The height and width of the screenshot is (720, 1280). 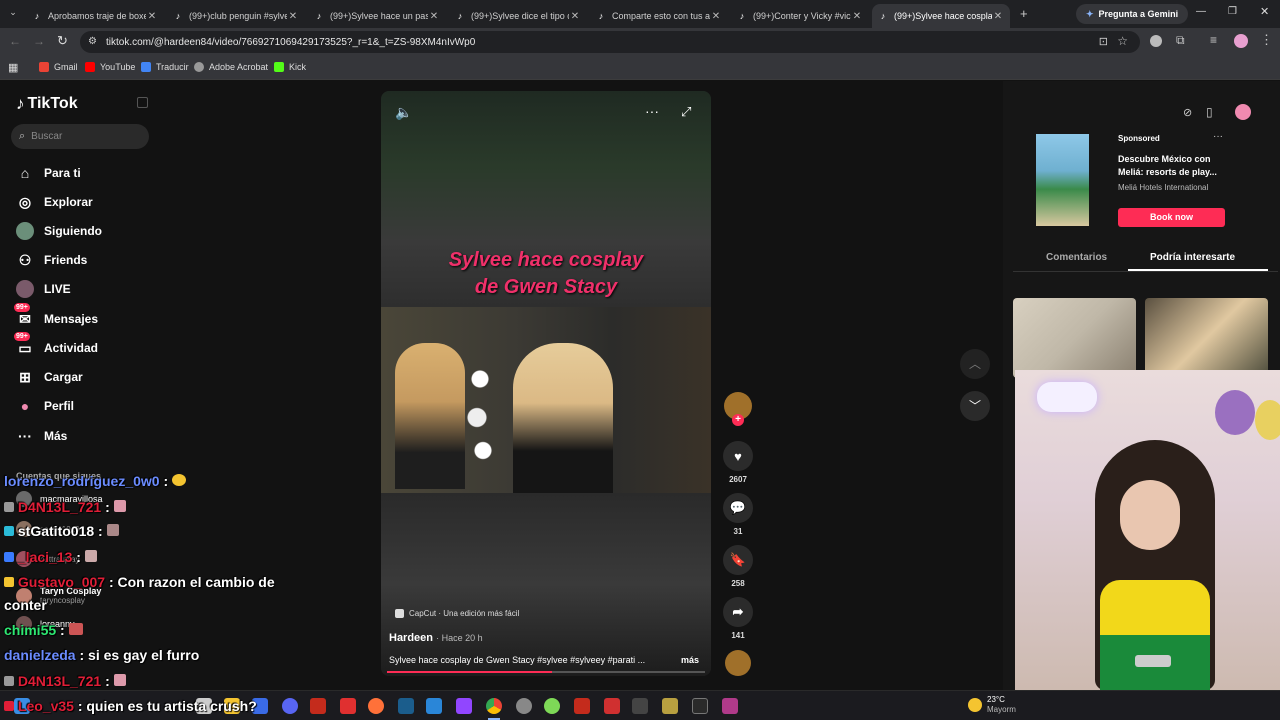 I want to click on video-more-options-icon: ···, so click(x=652, y=111).